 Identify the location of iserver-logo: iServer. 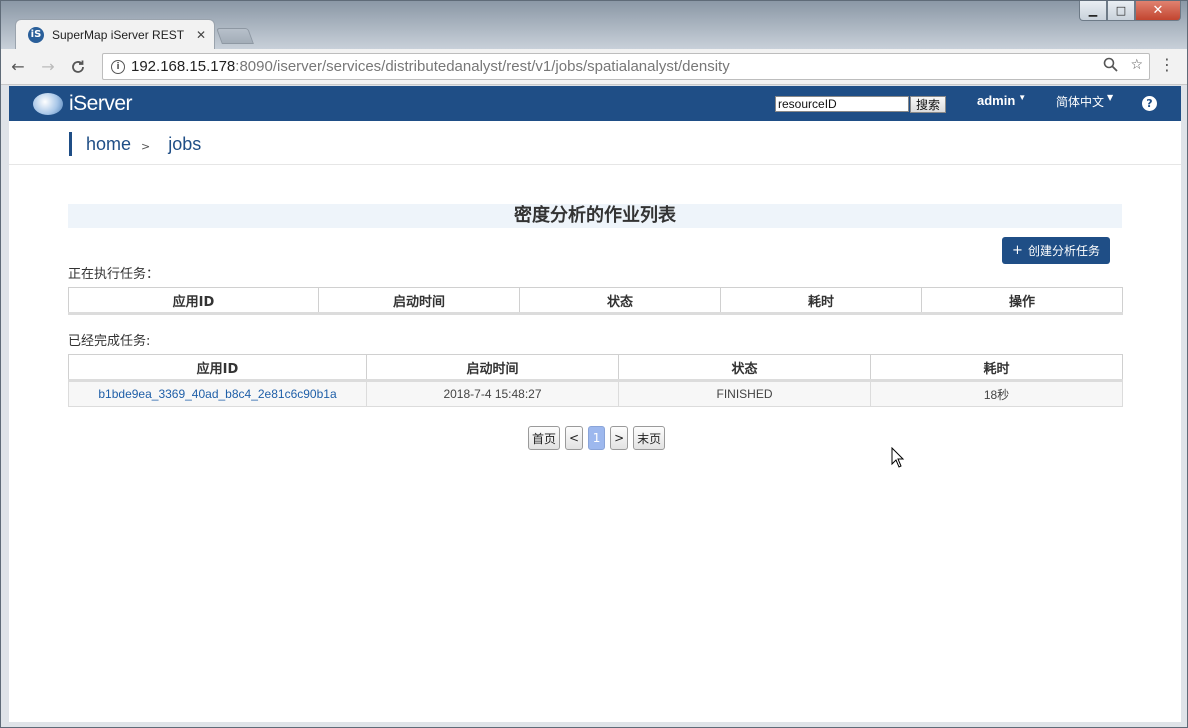
(83, 104).